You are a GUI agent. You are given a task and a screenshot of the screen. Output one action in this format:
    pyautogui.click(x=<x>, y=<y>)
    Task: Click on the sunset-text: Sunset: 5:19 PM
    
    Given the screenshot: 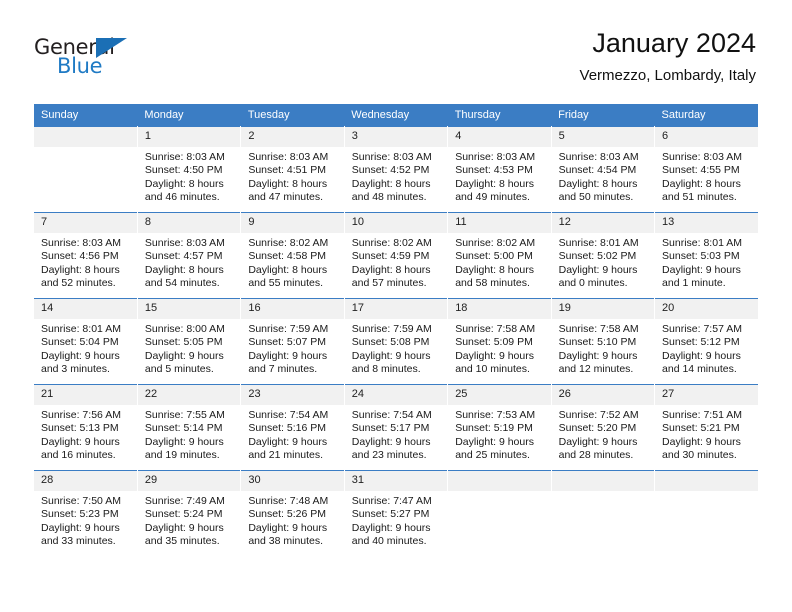 What is the action you would take?
    pyautogui.click(x=494, y=428)
    